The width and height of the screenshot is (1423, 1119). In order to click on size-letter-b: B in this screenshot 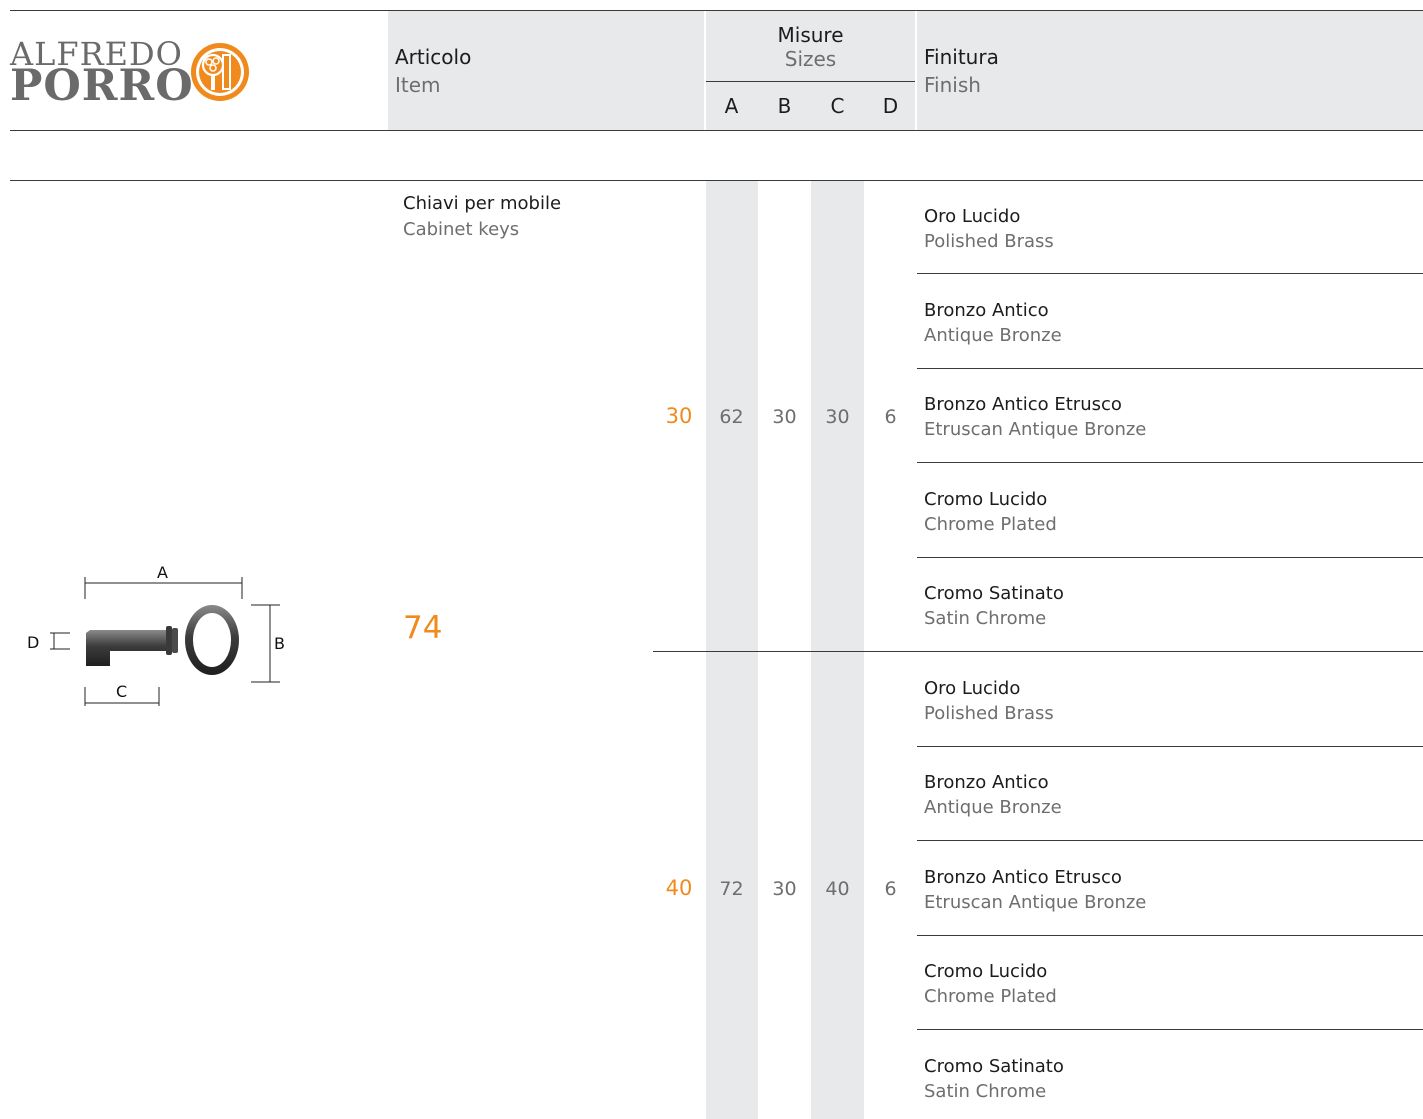, I will do `click(784, 106)`.